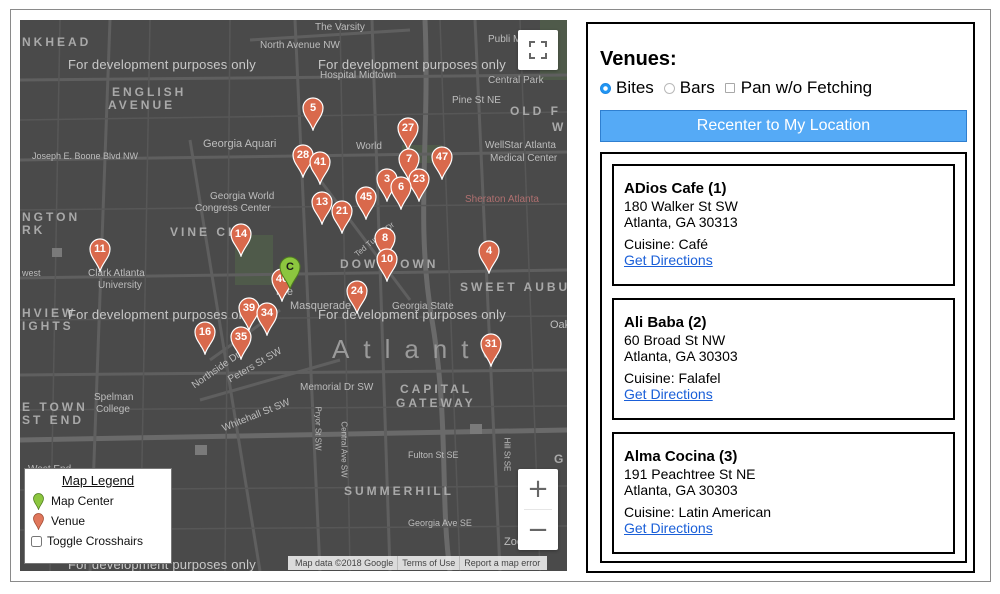 The width and height of the screenshot is (1000, 594). I want to click on venue-pin: 27, so click(408, 134).